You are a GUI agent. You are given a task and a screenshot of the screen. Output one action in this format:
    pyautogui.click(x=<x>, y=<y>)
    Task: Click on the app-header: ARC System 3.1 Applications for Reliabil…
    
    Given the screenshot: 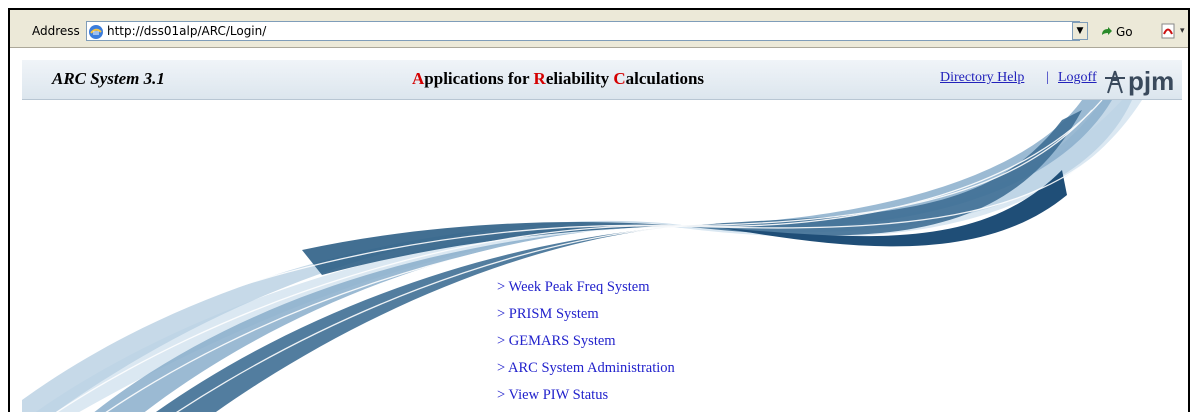 What is the action you would take?
    pyautogui.click(x=602, y=80)
    